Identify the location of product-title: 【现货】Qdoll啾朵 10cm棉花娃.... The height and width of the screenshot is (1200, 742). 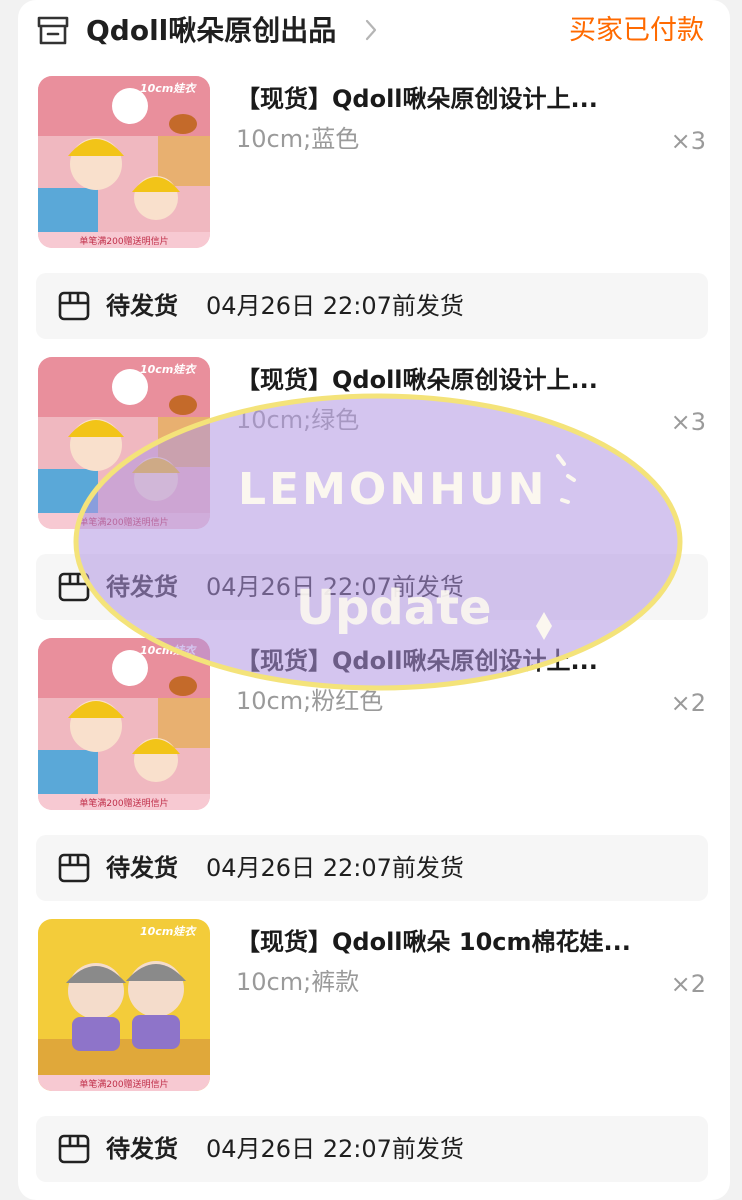
(441, 942).